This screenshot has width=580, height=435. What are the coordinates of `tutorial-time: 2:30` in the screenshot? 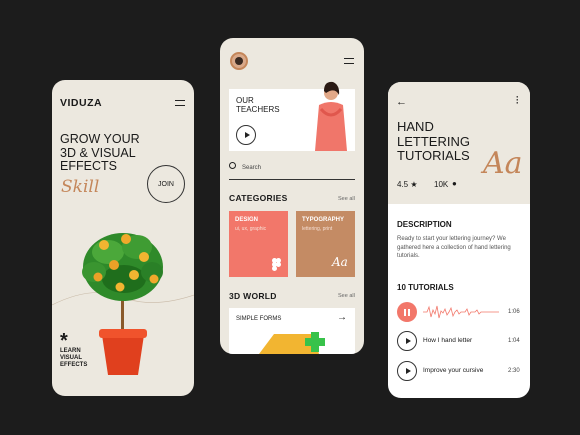 It's located at (514, 371).